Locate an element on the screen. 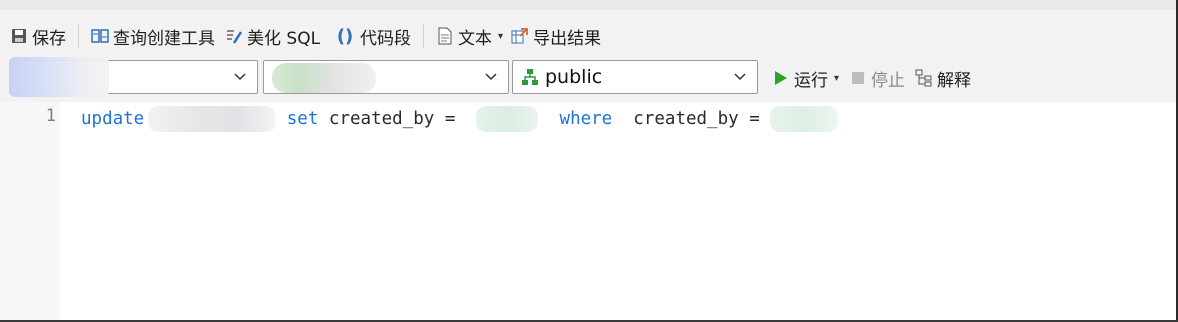  export-results-button: 导出结果 is located at coordinates (556, 36).